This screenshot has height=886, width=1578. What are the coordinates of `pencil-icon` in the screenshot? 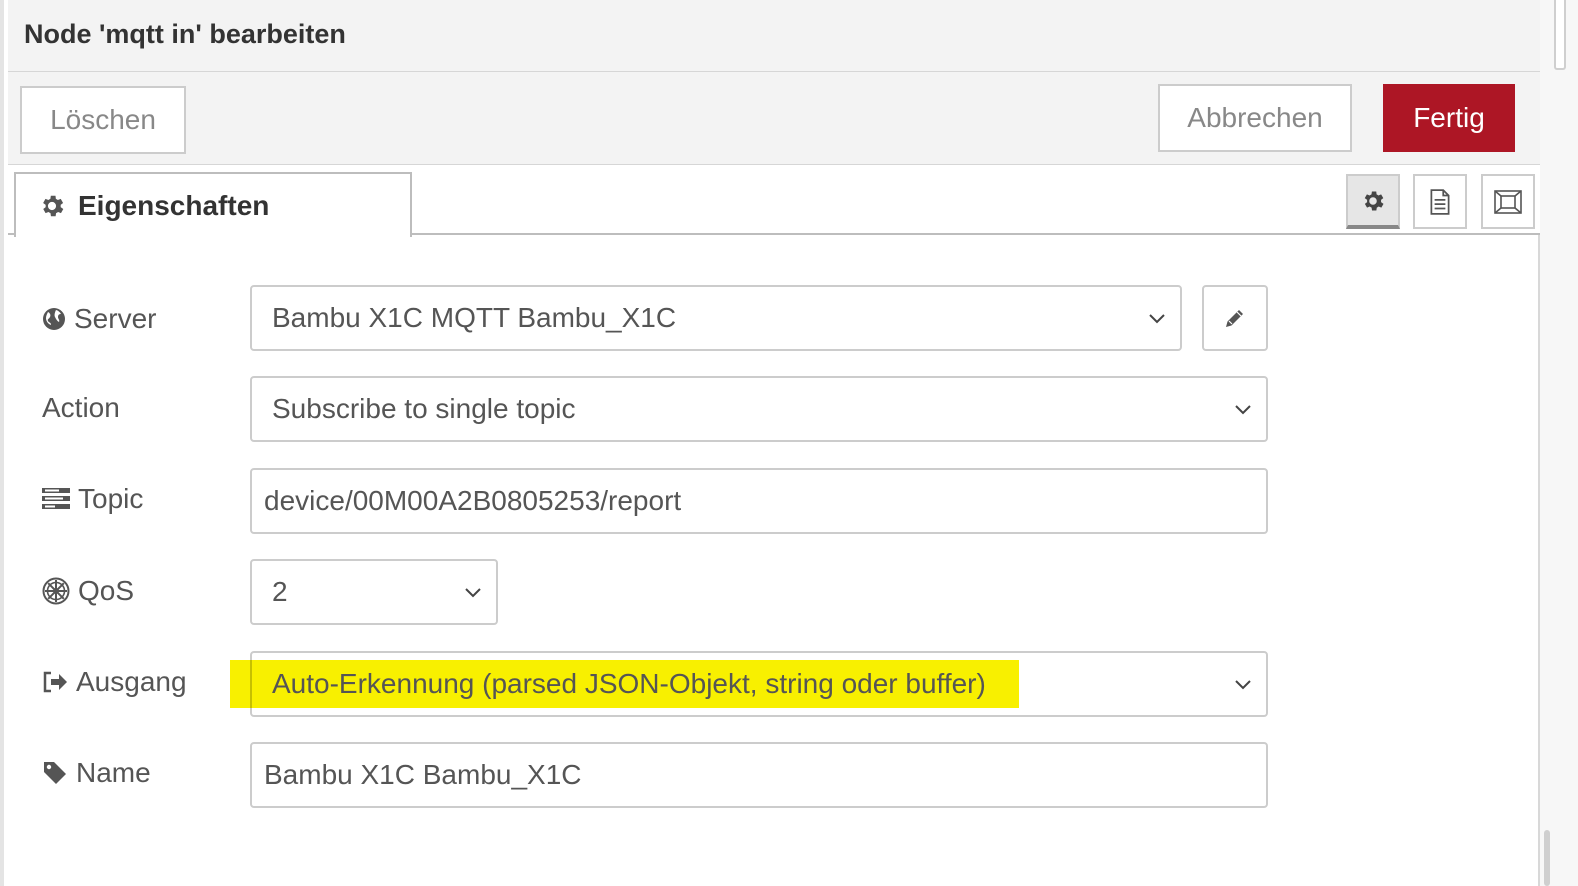 It's located at (1234, 318).